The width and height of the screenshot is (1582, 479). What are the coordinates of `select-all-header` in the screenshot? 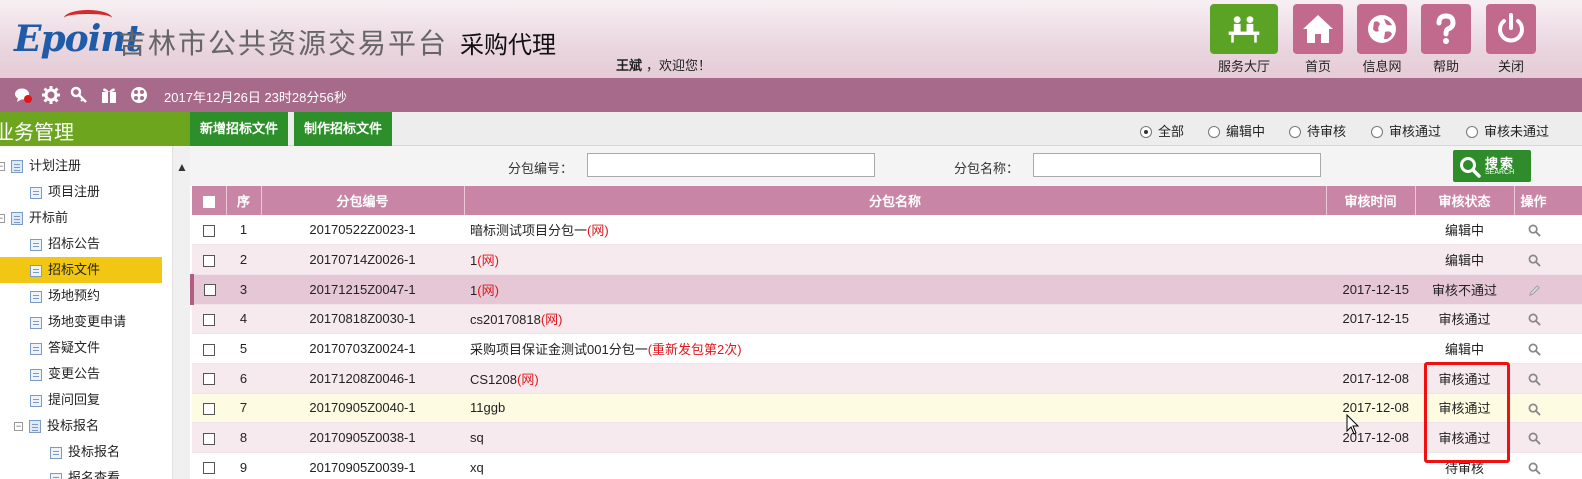 It's located at (209, 200).